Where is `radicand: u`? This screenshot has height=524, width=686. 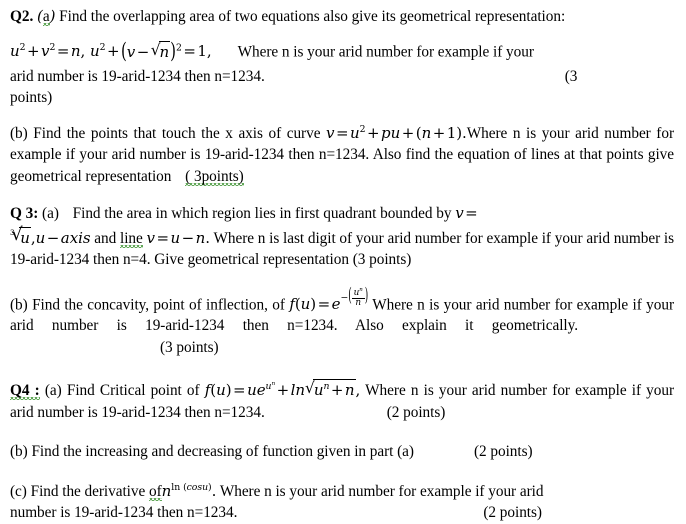
radicand: u is located at coordinates (25, 238).